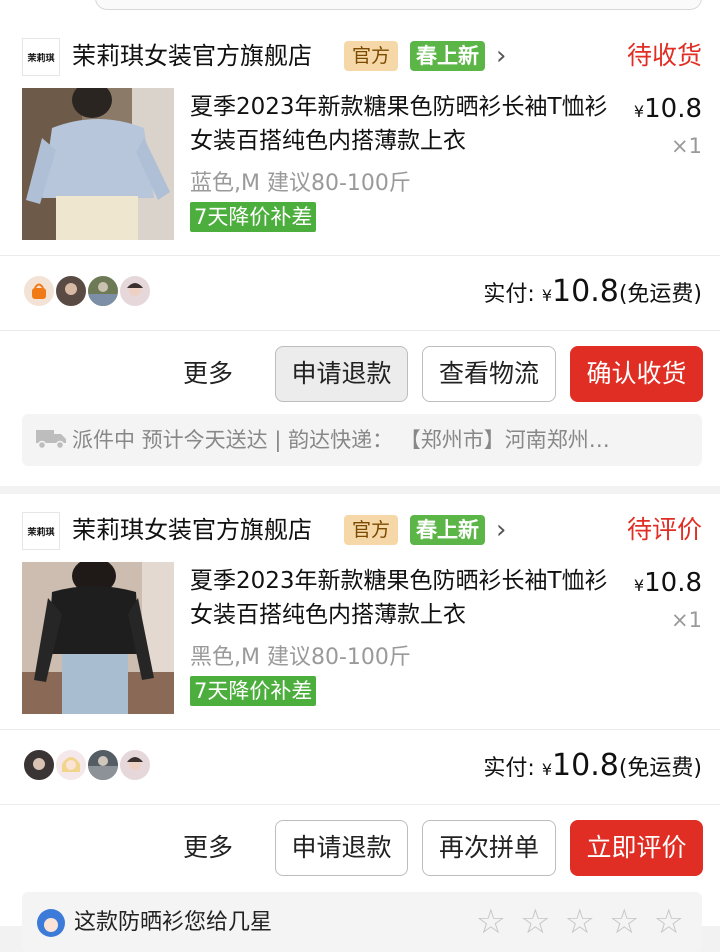 The width and height of the screenshot is (720, 952). I want to click on search-strip, so click(360, 10).